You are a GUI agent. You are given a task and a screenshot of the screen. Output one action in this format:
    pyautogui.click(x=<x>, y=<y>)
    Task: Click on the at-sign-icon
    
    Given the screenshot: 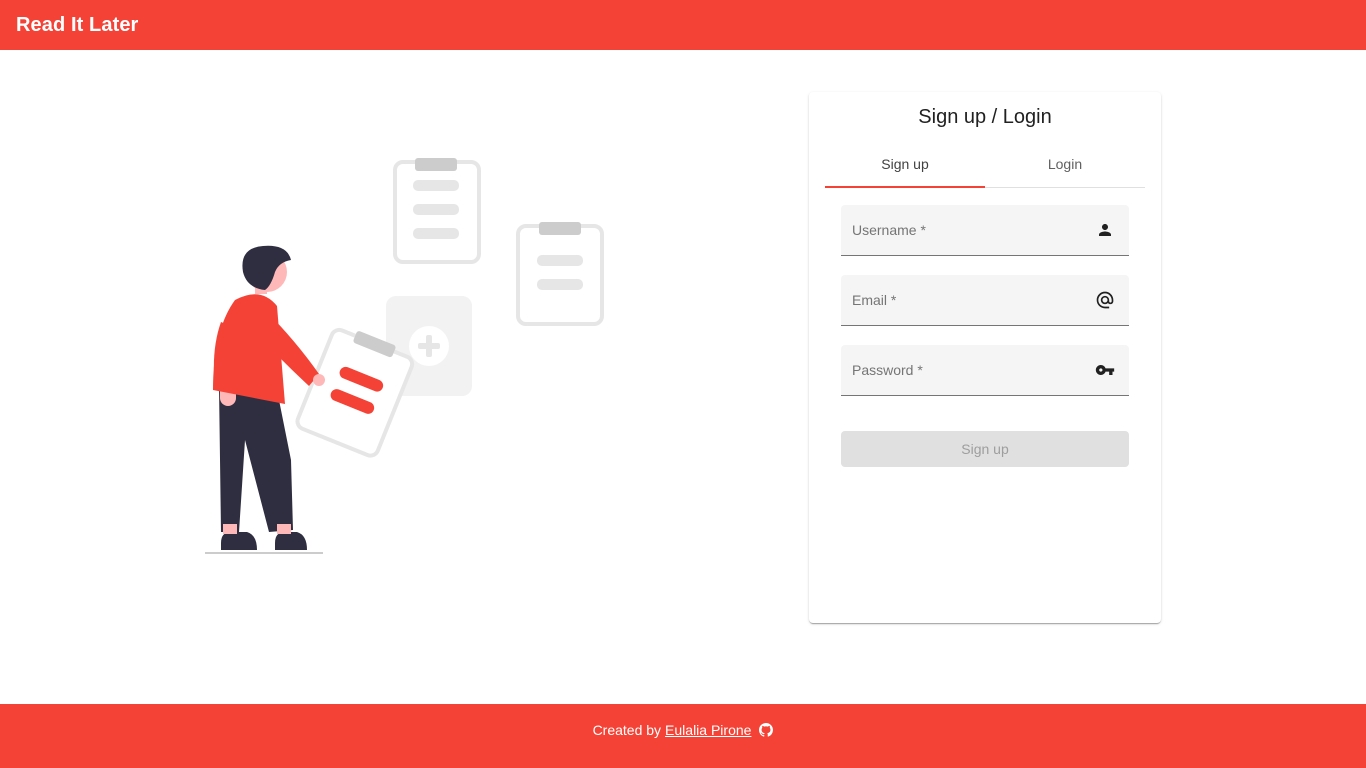 What is the action you would take?
    pyautogui.click(x=1105, y=300)
    